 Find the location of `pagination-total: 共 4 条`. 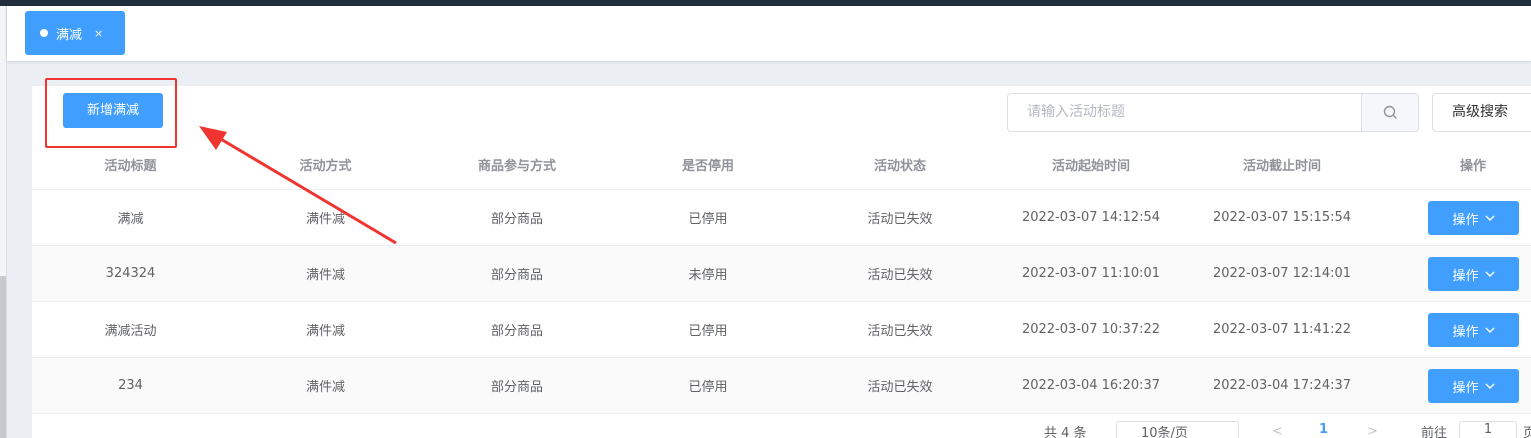

pagination-total: 共 4 条 is located at coordinates (1065, 432).